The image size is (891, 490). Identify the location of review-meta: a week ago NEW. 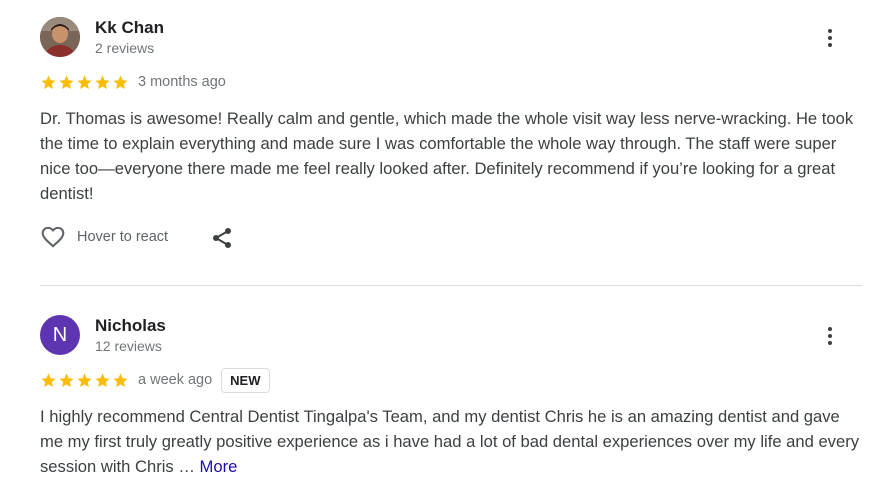
(451, 380).